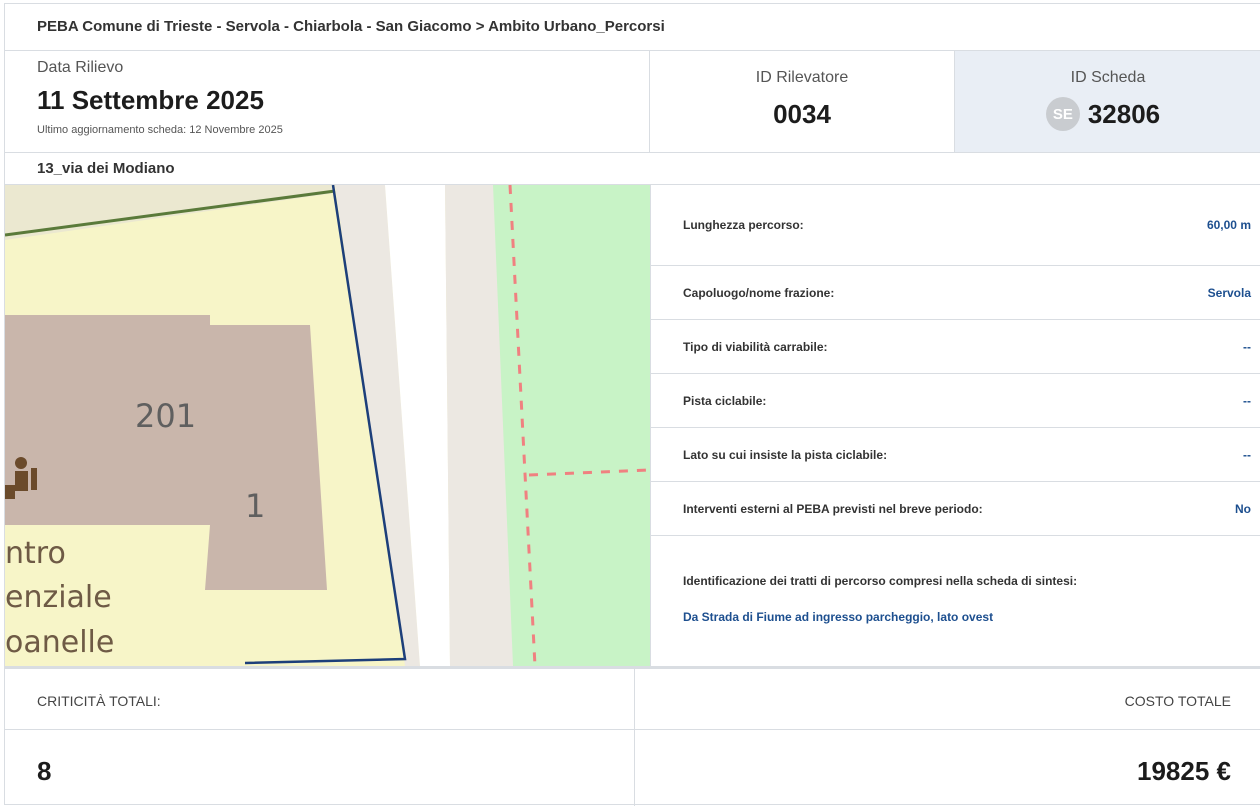 This screenshot has width=1260, height=806. What do you see at coordinates (1243, 508) in the screenshot?
I see `detail-value: No` at bounding box center [1243, 508].